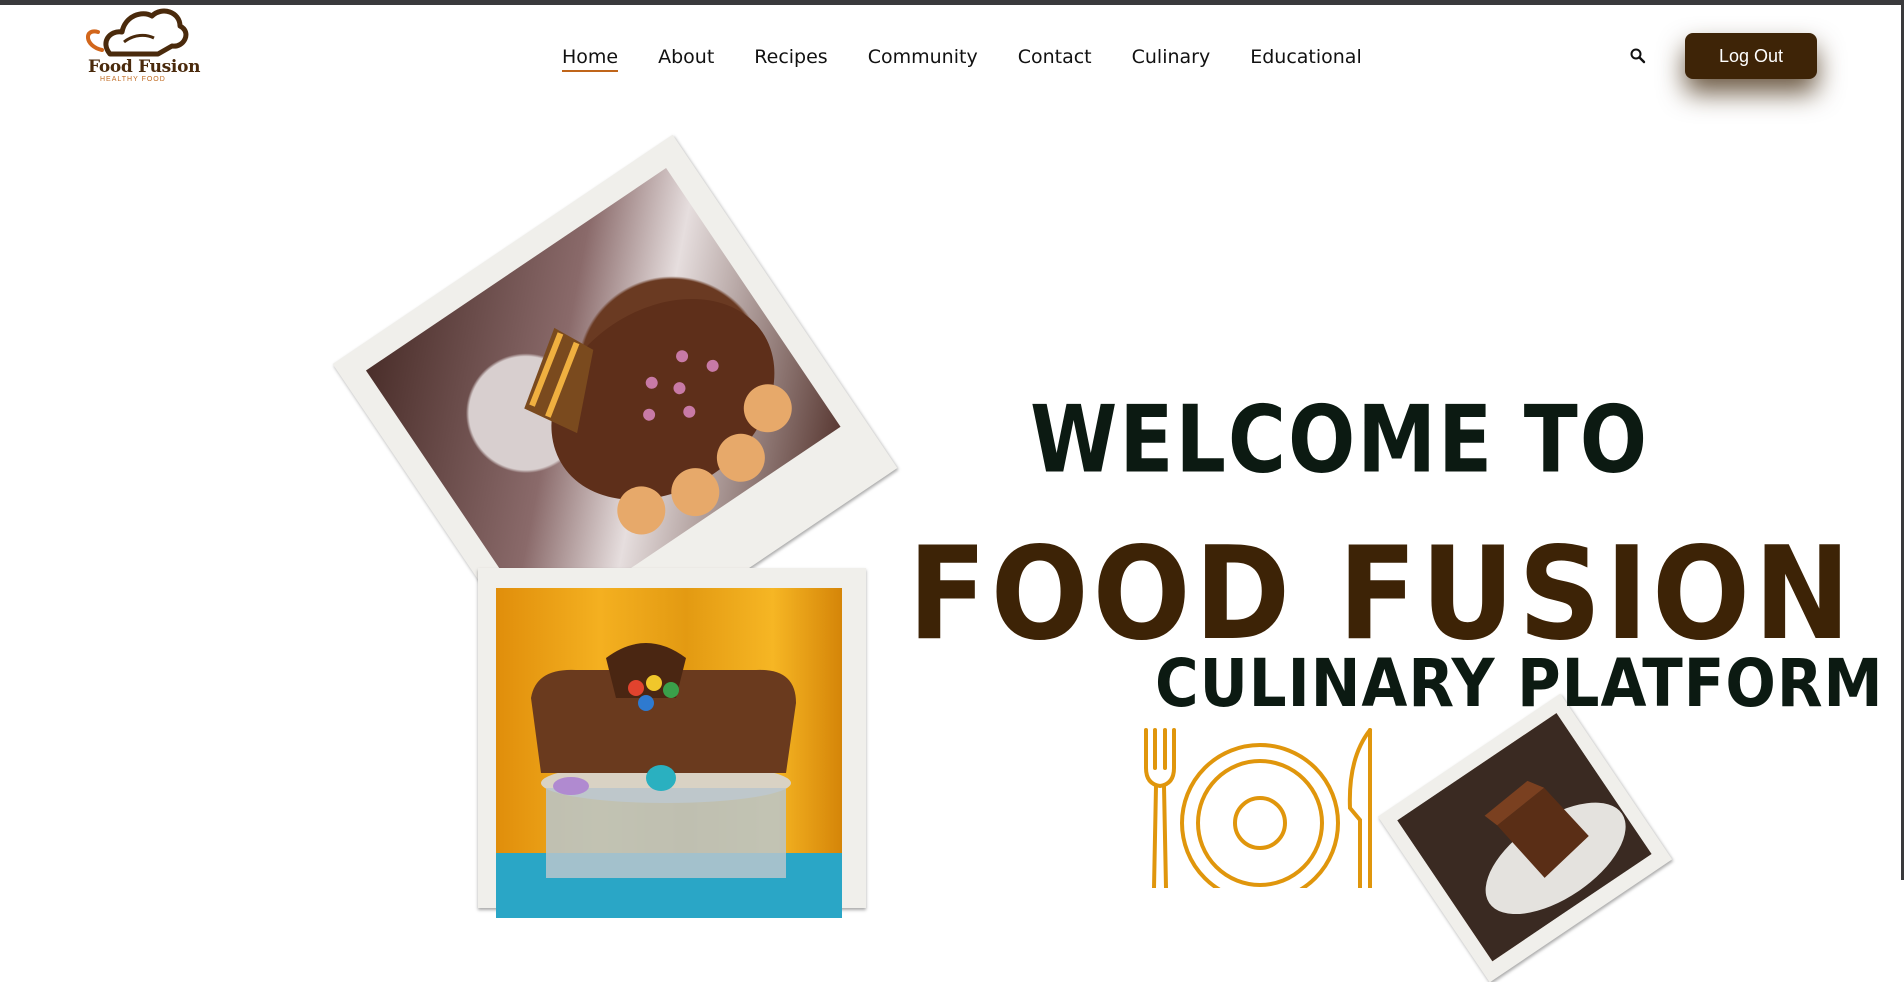  What do you see at coordinates (1519, 683) in the screenshot?
I see `hero-subtitle: CULINARY PLATFORM` at bounding box center [1519, 683].